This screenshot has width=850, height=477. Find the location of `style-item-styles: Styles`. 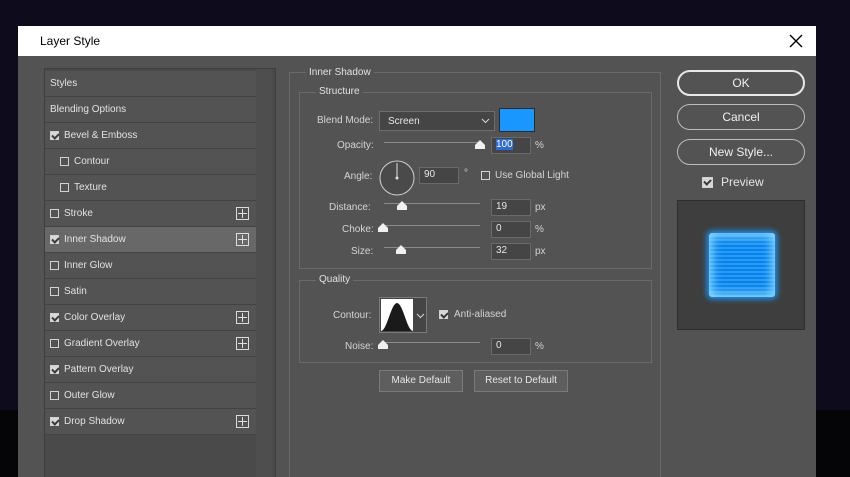

style-item-styles: Styles is located at coordinates (151, 84).